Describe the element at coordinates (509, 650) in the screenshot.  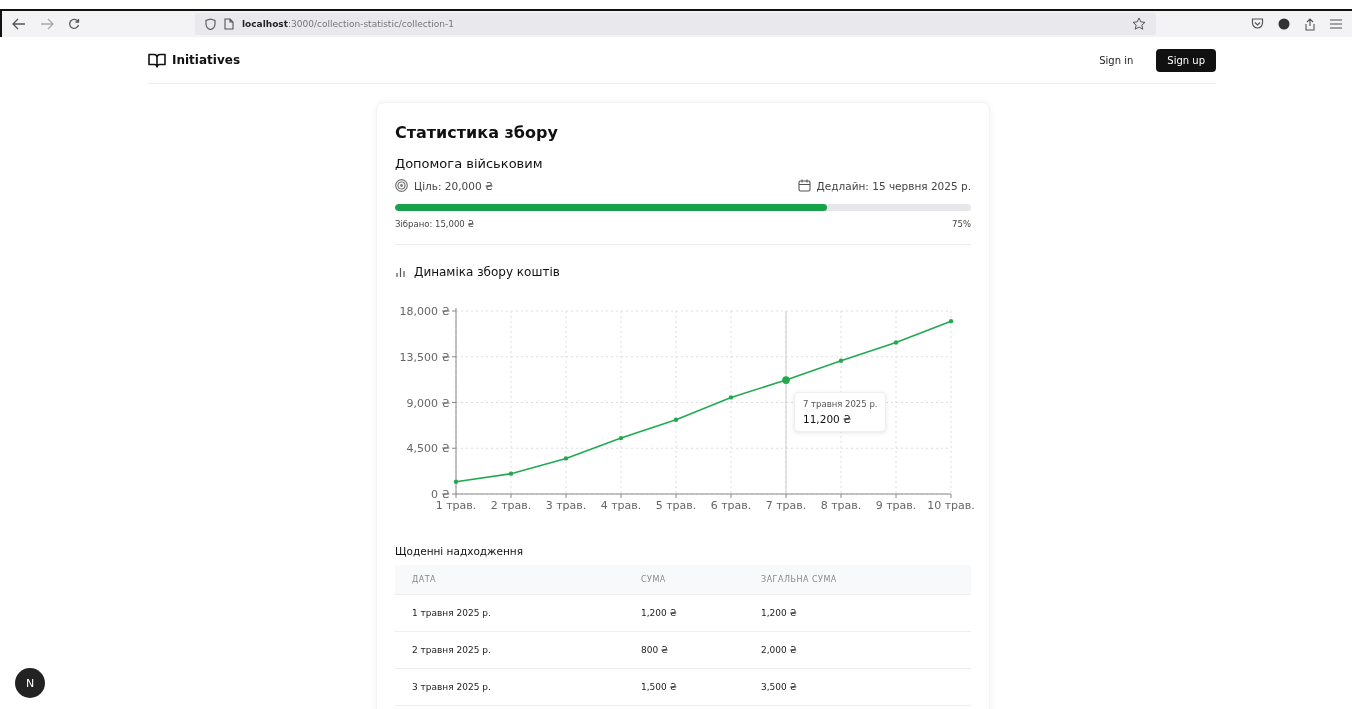
I see `table-cell: 2 травня 2025 р.` at that location.